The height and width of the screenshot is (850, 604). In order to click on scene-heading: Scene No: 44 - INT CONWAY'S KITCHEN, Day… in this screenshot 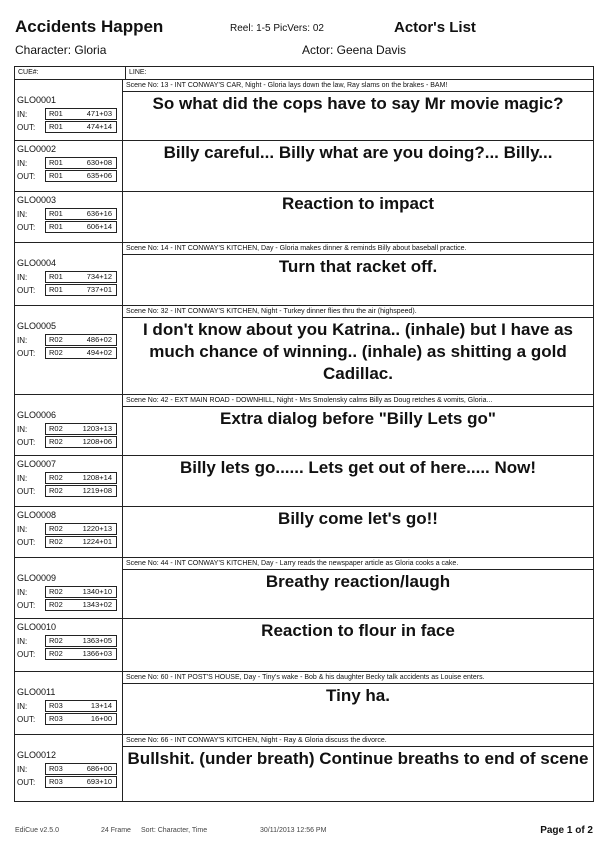, I will do `click(357, 564)`.